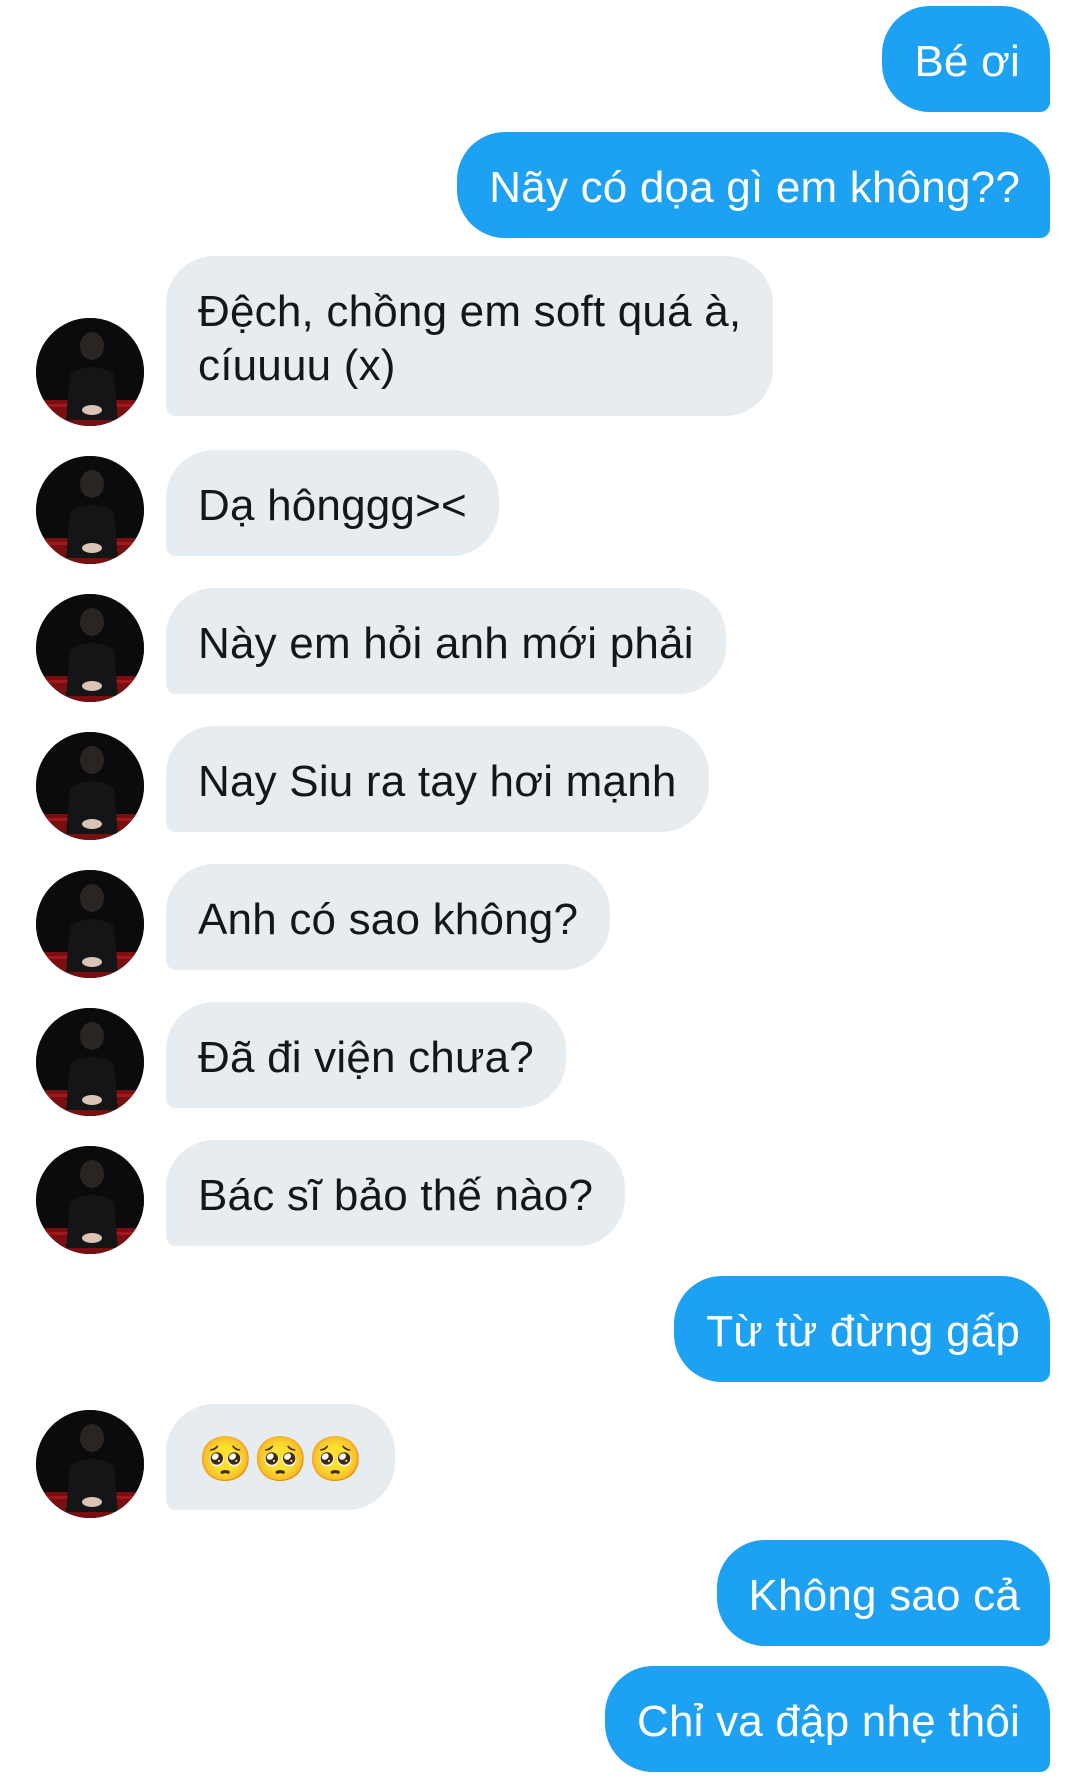  I want to click on sent-message: Từ từ đừng gấp, so click(862, 1329).